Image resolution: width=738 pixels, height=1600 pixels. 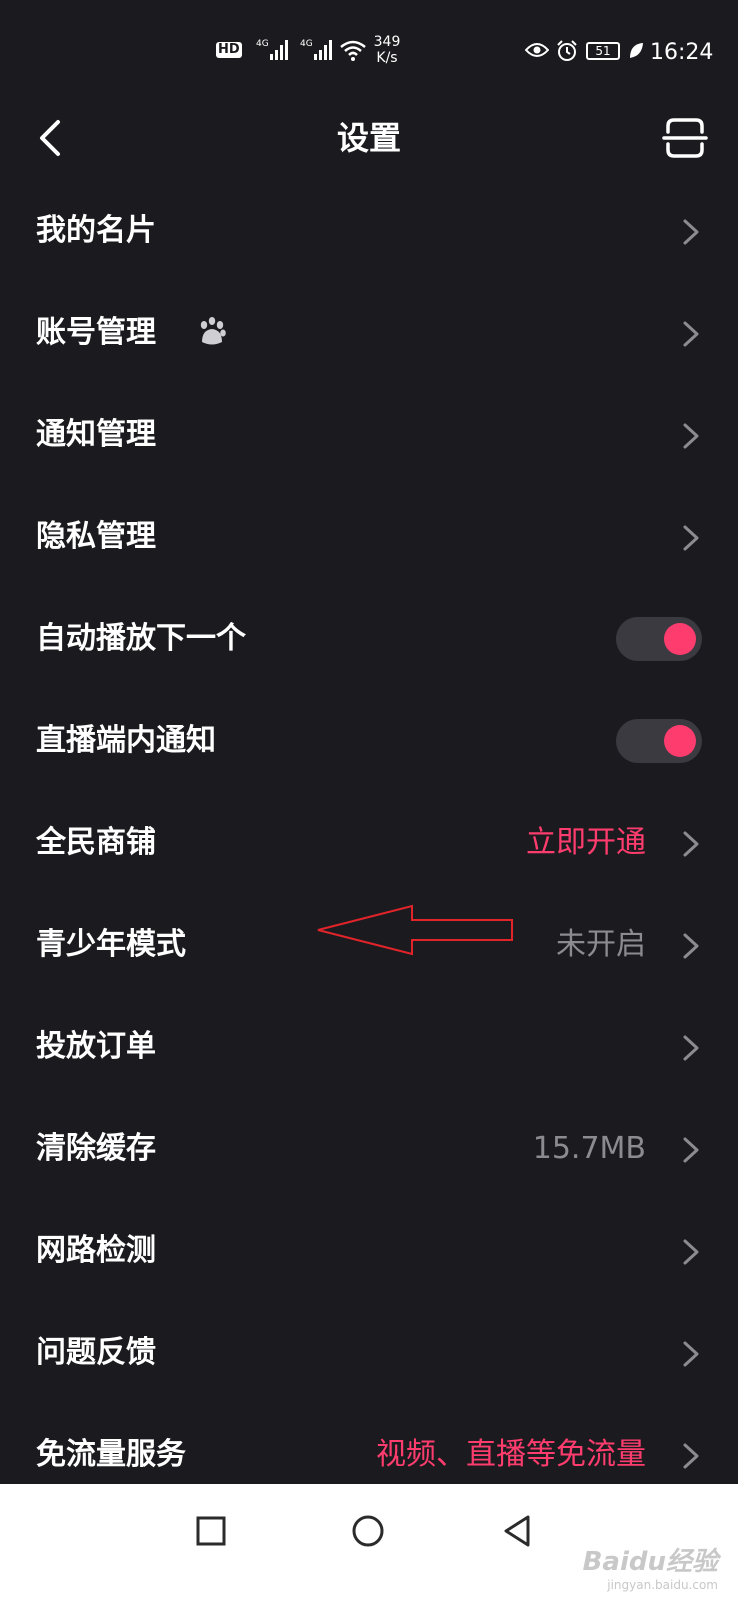 What do you see at coordinates (369, 231) in the screenshot?
I see `settings-item-my-card: 我的名片` at bounding box center [369, 231].